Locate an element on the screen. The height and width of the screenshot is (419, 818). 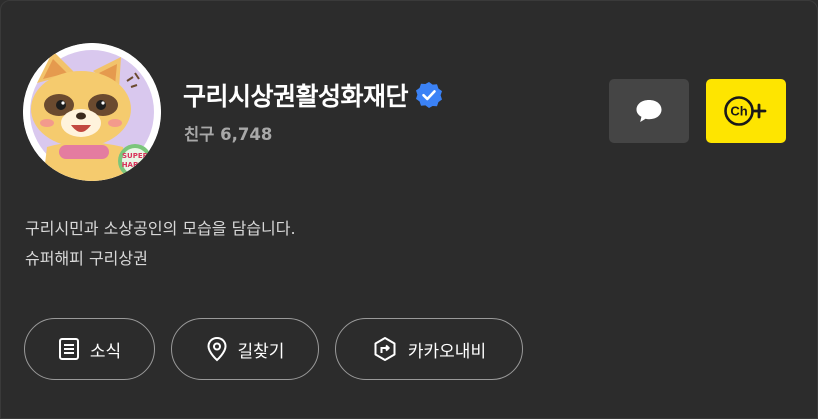
directions-label: 길찾기 is located at coordinates (261, 351).